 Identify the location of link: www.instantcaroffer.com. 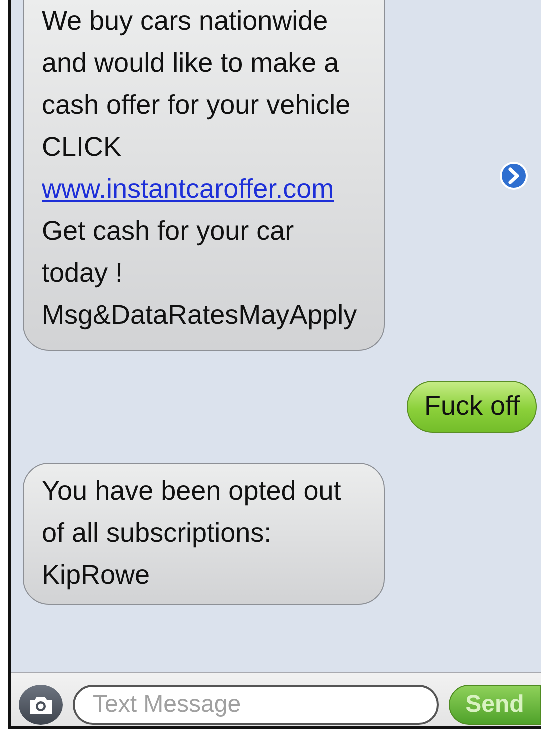
(204, 189).